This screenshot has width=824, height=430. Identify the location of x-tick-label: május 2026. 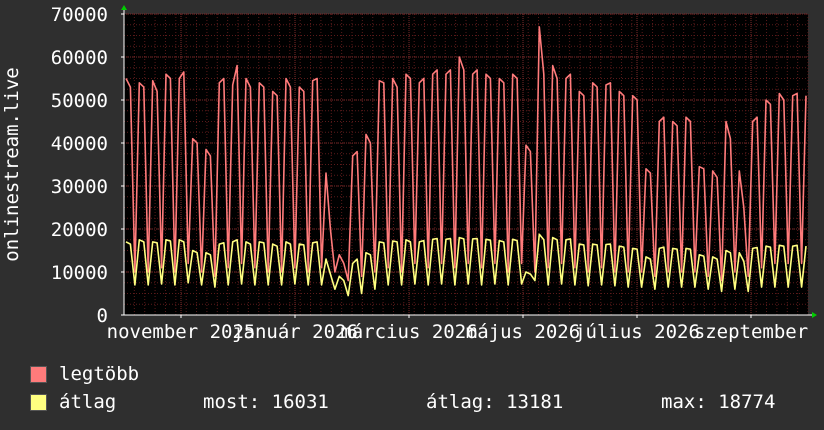
(523, 332).